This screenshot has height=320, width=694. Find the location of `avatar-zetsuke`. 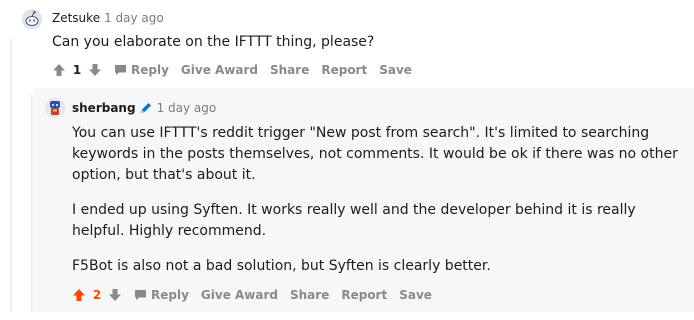

avatar-zetsuke is located at coordinates (32, 19).